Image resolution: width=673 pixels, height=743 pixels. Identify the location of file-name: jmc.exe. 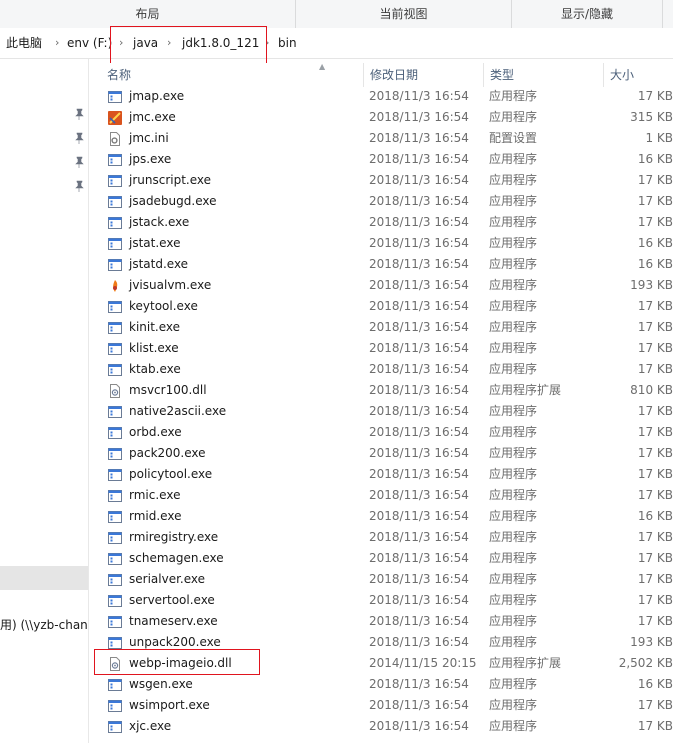
(152, 117).